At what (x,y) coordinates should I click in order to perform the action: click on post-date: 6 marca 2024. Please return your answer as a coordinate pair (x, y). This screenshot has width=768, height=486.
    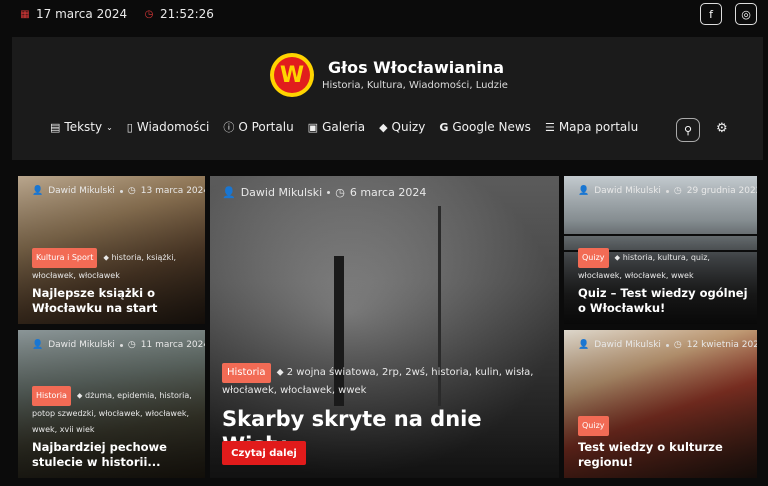
    Looking at the image, I should click on (388, 192).